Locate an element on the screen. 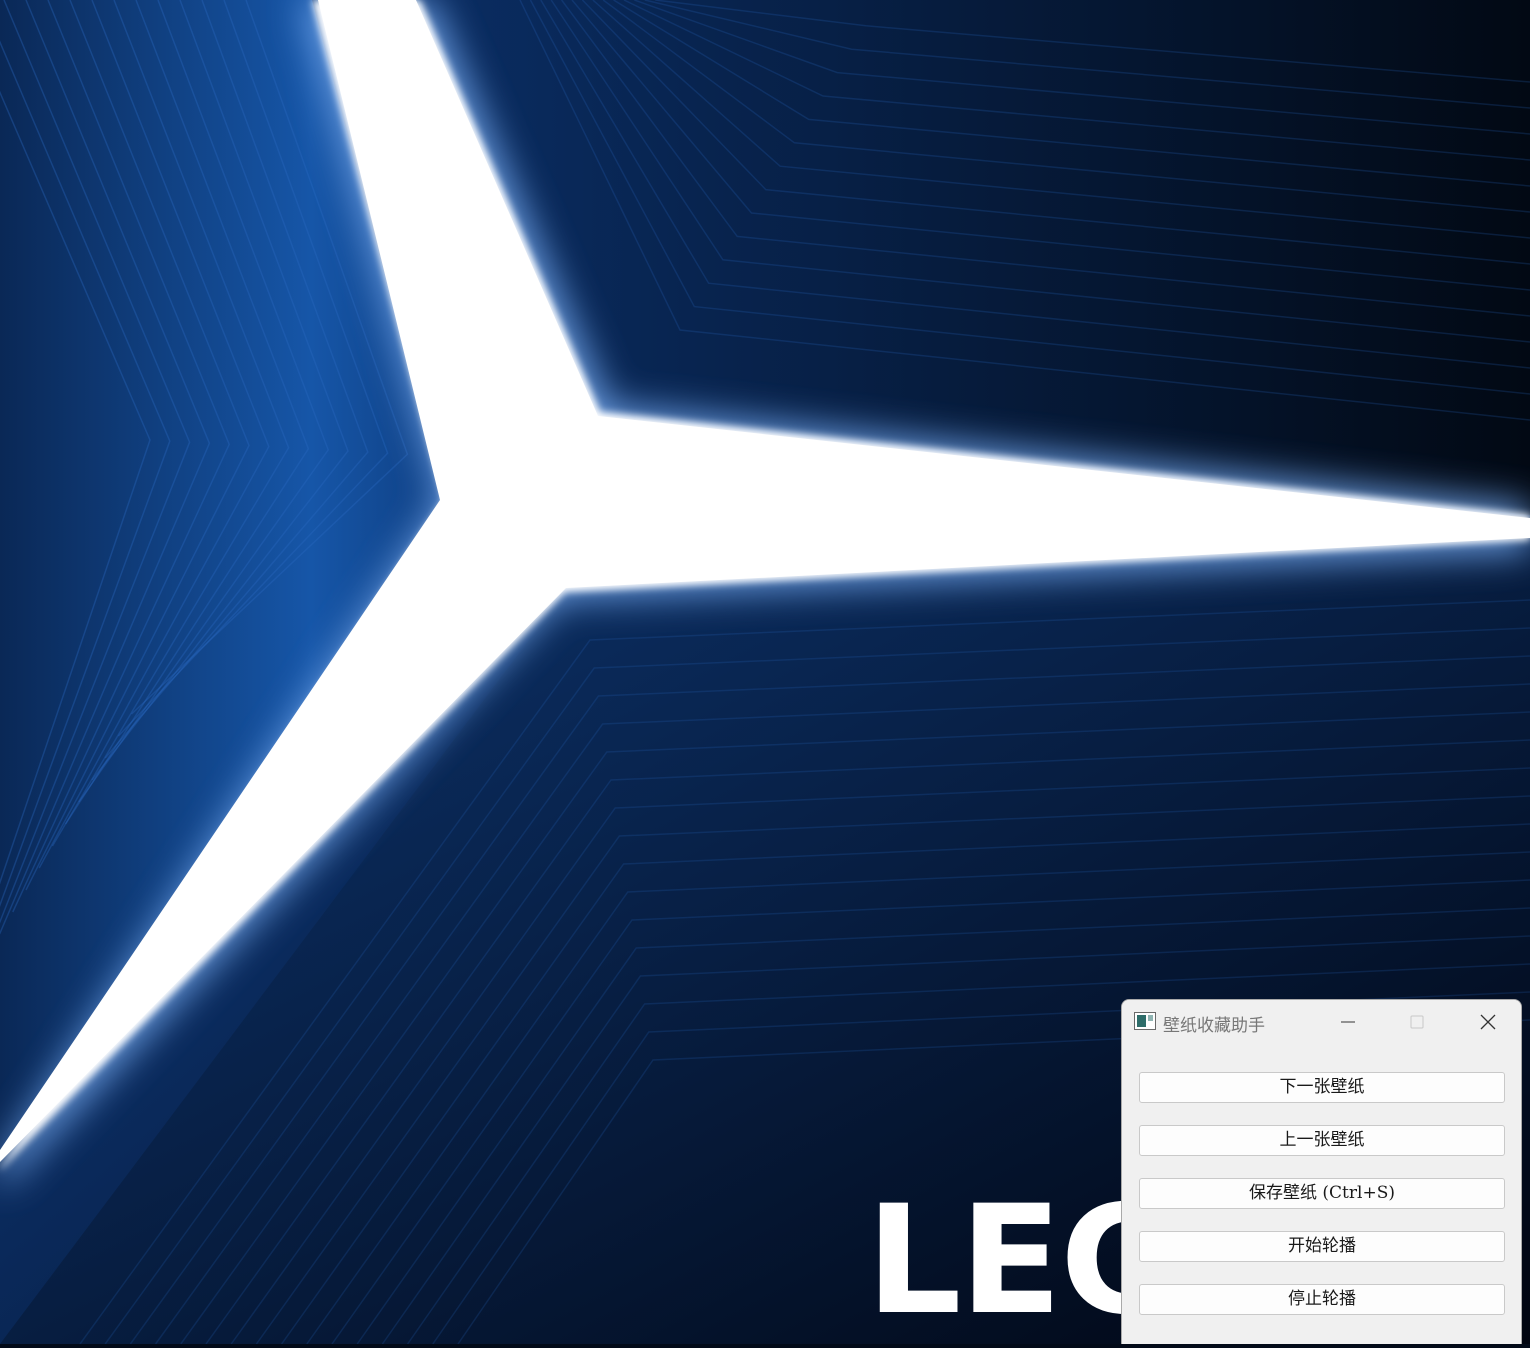 The width and height of the screenshot is (1530, 1348). maximize-button is located at coordinates (1417, 1022).